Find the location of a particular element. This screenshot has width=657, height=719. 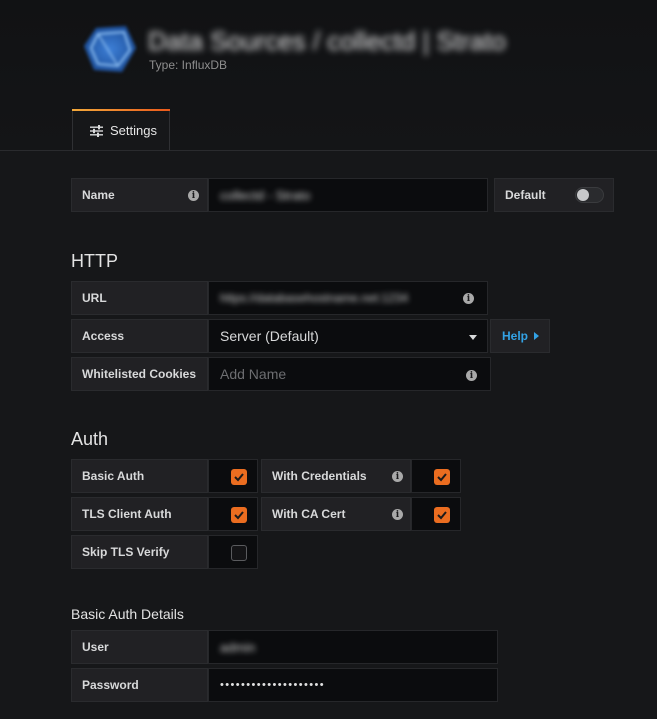

skip-tls-verify-checkbox-field is located at coordinates (233, 552).